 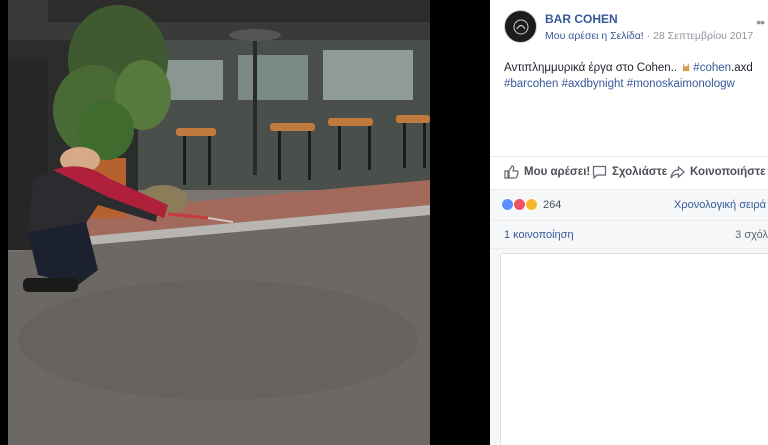 What do you see at coordinates (640, 172) in the screenshot?
I see `comment-label: Σχολιάστε` at bounding box center [640, 172].